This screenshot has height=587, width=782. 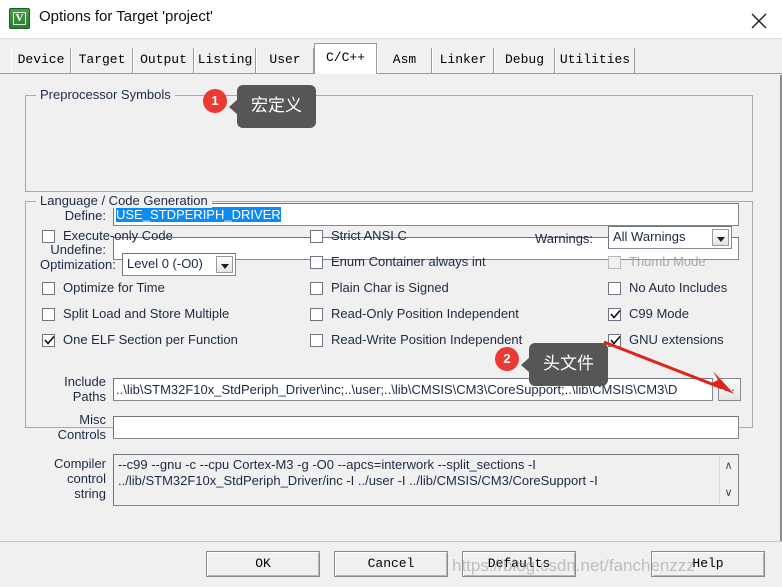 I want to click on tab-linker: Linker, so click(x=463, y=60).